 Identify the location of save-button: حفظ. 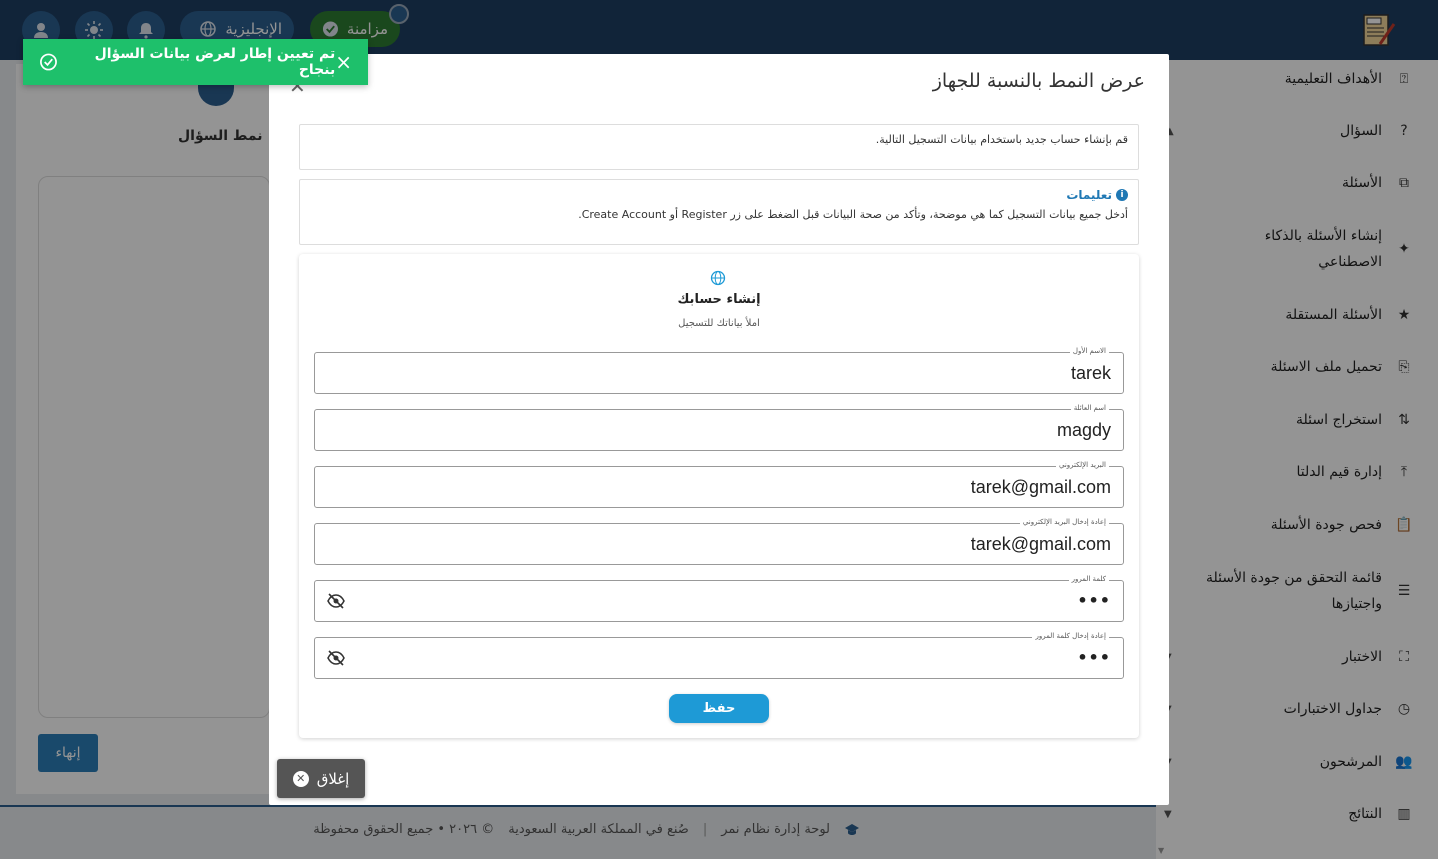
(719, 708).